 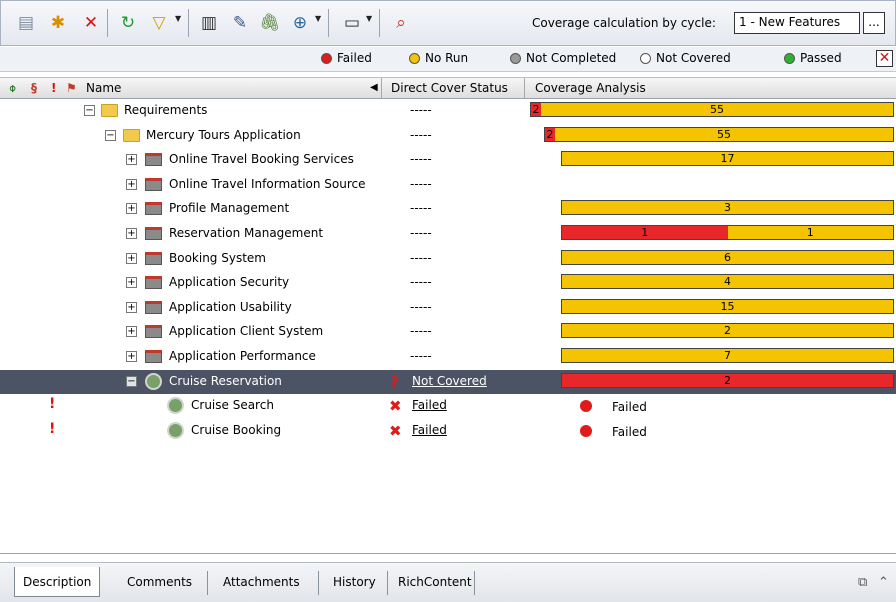 What do you see at coordinates (57, 582) in the screenshot?
I see `tab-description: Description` at bounding box center [57, 582].